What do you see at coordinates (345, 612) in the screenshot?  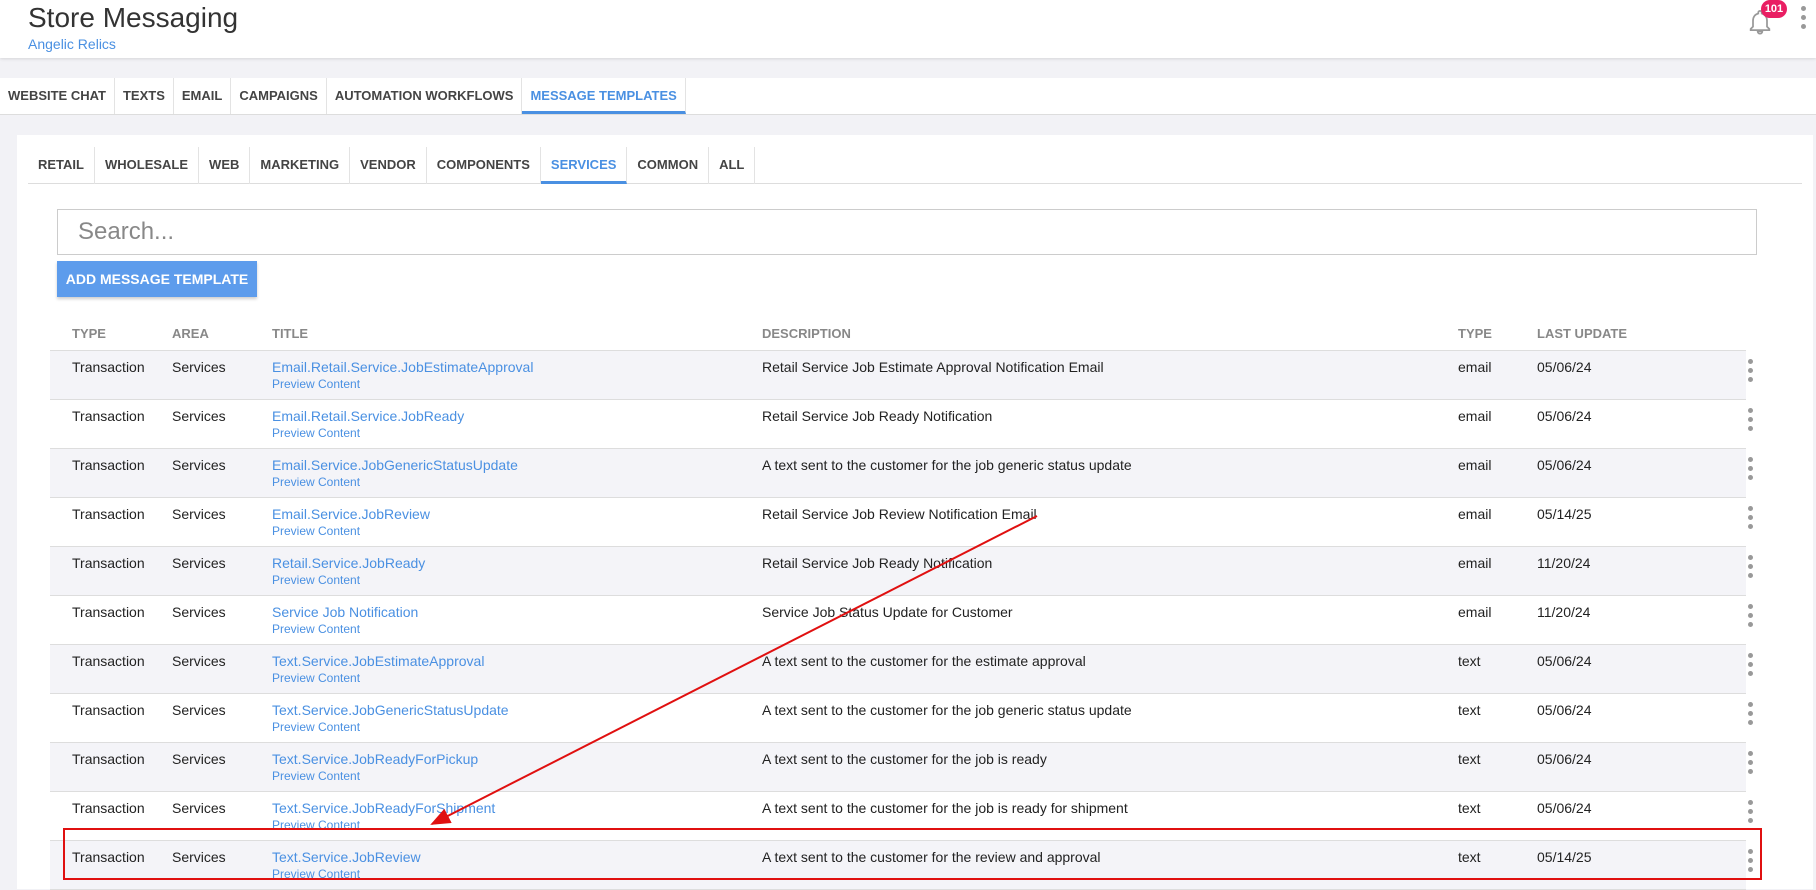 I see `template-title-link: Service Job Notification` at bounding box center [345, 612].